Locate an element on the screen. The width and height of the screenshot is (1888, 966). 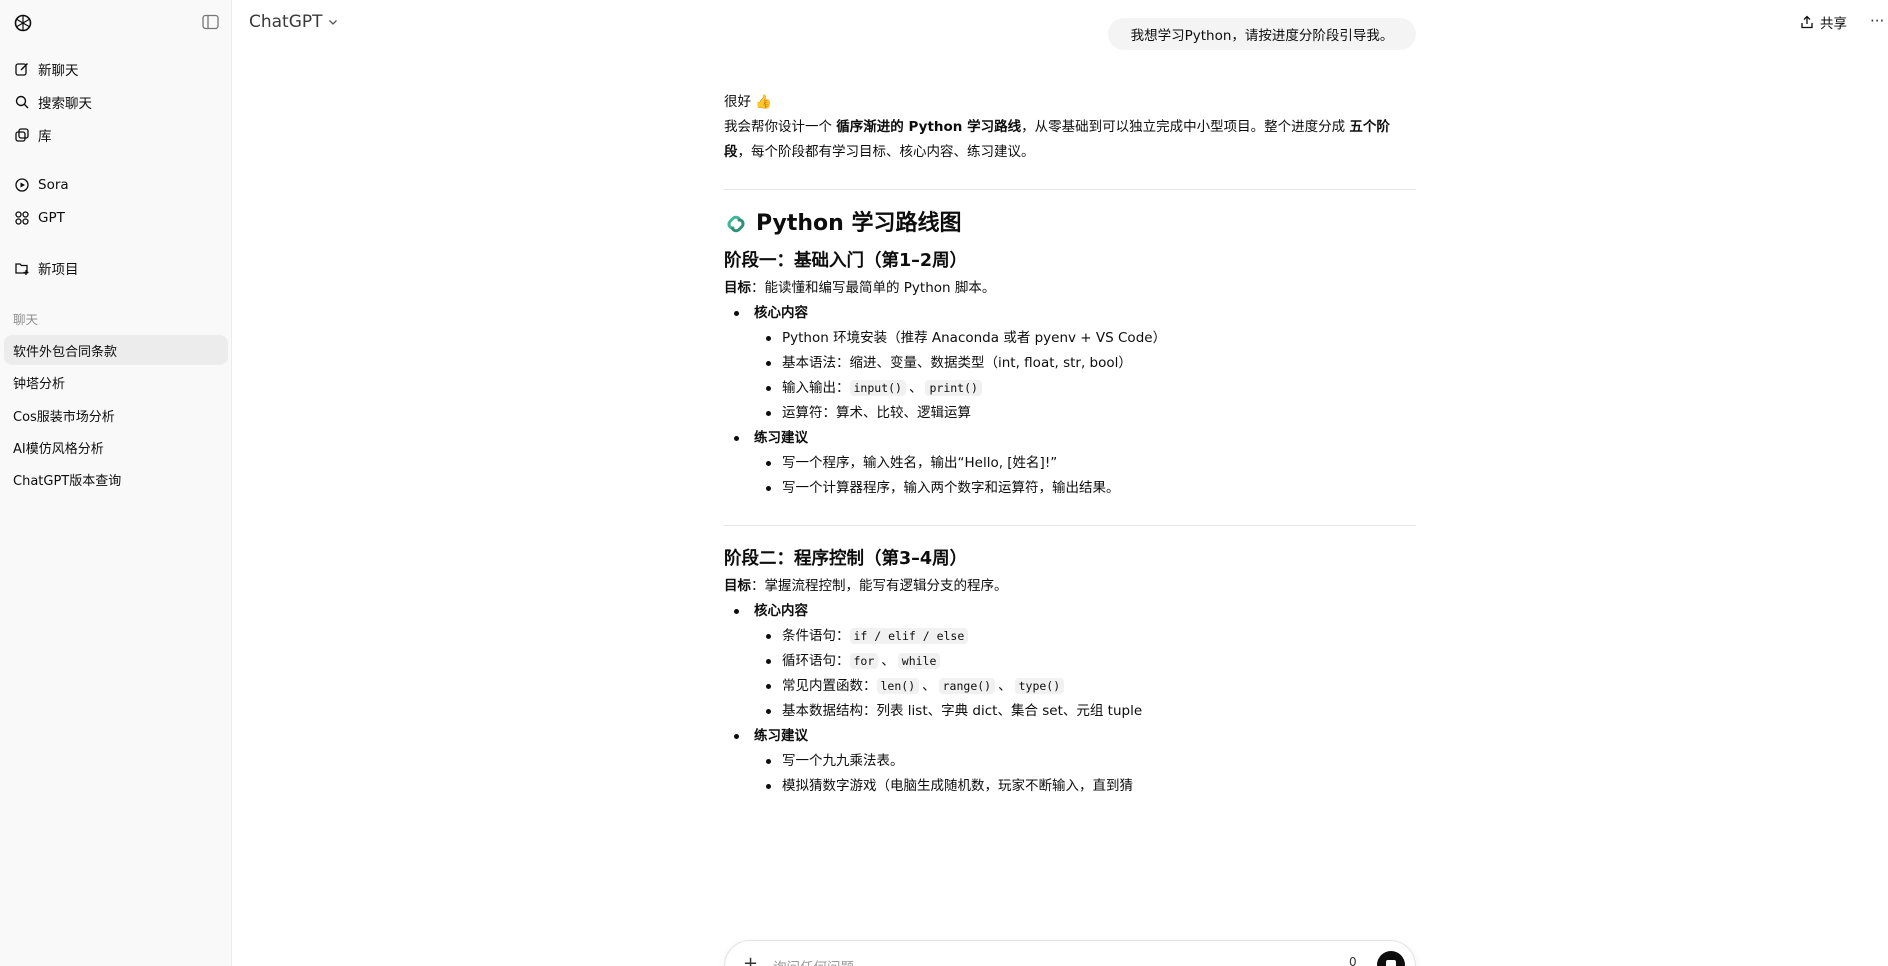
sora-button: Sora is located at coordinates (116, 185).